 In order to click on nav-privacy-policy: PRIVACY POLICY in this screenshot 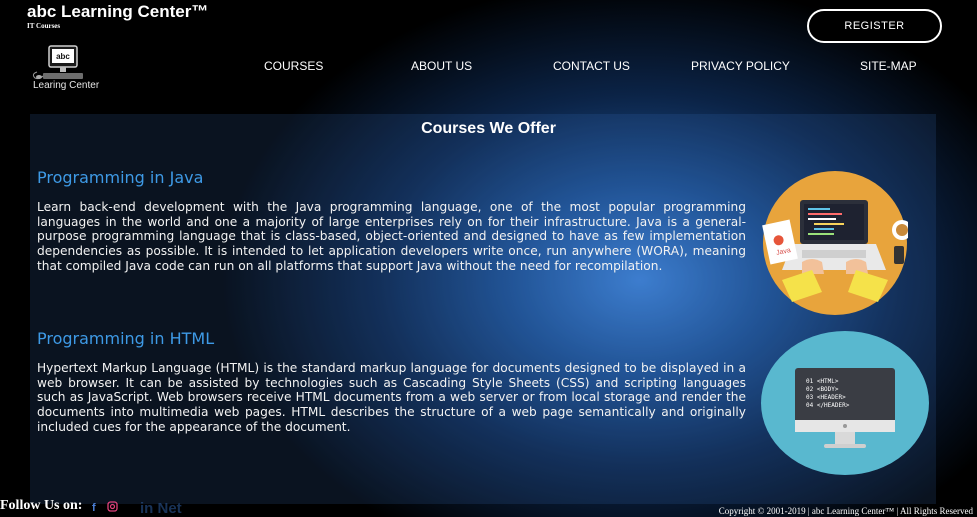, I will do `click(740, 66)`.